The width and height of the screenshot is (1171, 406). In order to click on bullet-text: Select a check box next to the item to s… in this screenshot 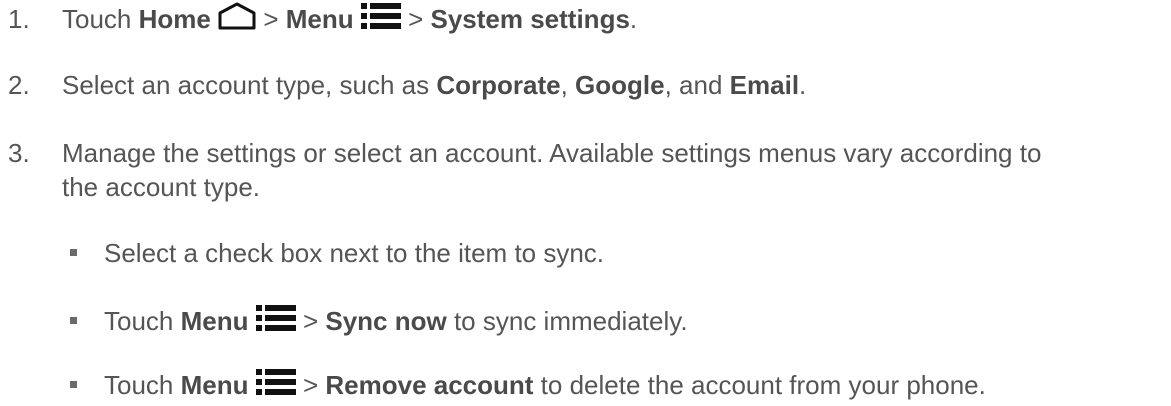, I will do `click(354, 253)`.